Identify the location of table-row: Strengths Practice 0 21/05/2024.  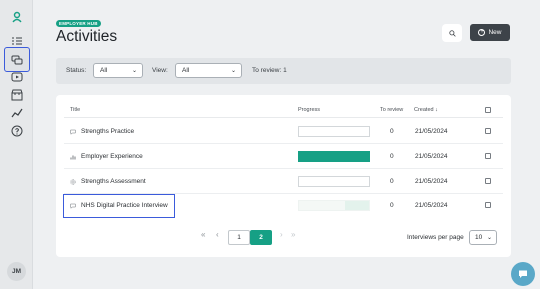
(283, 131).